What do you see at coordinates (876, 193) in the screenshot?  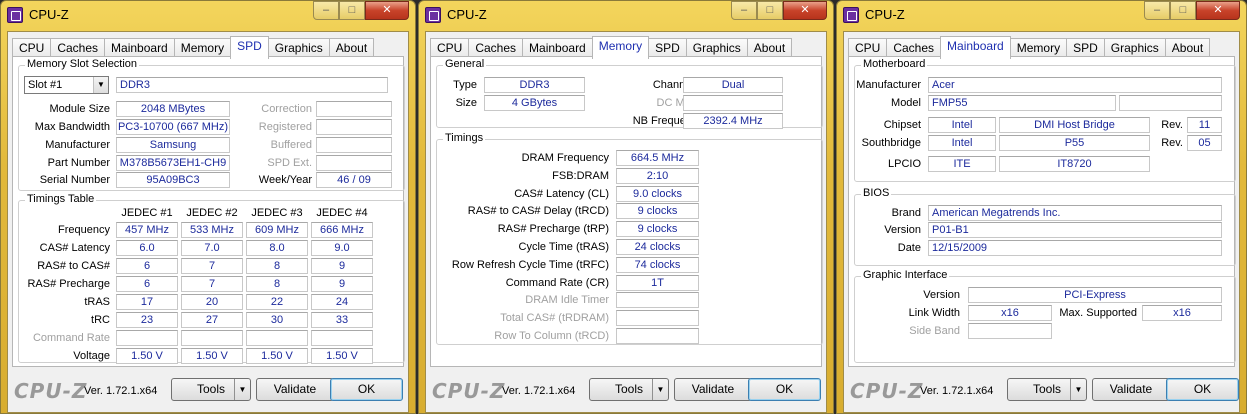 I see `group-title: BIOS` at bounding box center [876, 193].